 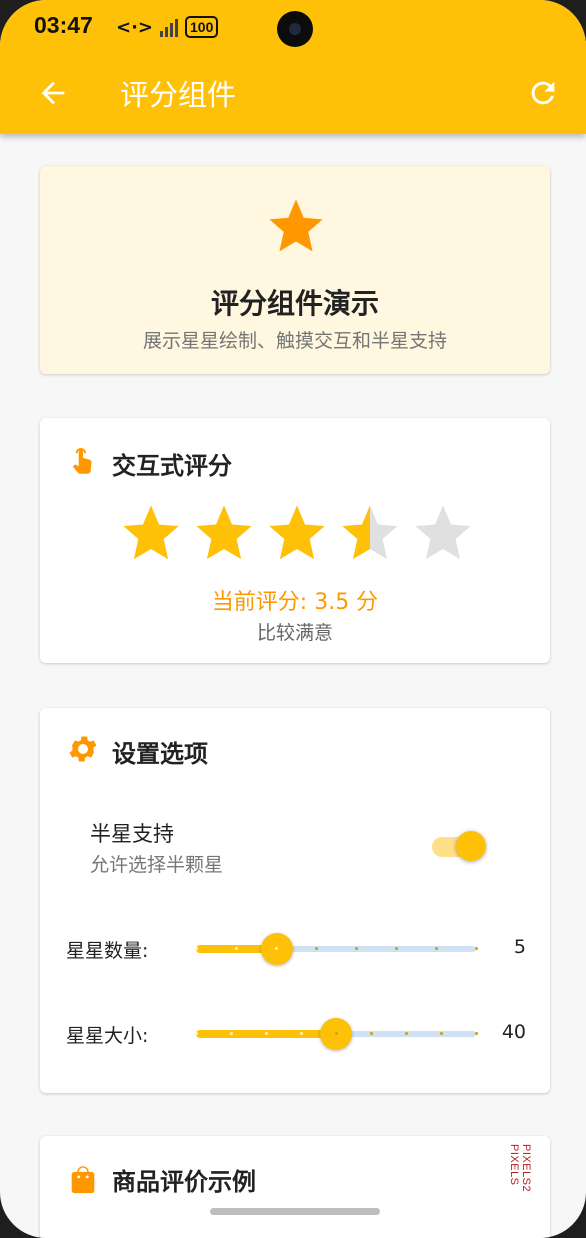 I want to click on star-size-slider, so click(x=336, y=1034).